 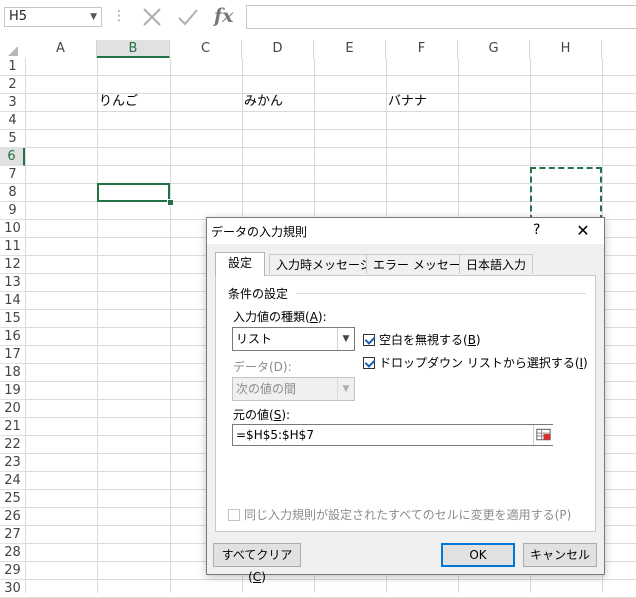 I want to click on data-select: 次の値の間 ▼, so click(x=293, y=389).